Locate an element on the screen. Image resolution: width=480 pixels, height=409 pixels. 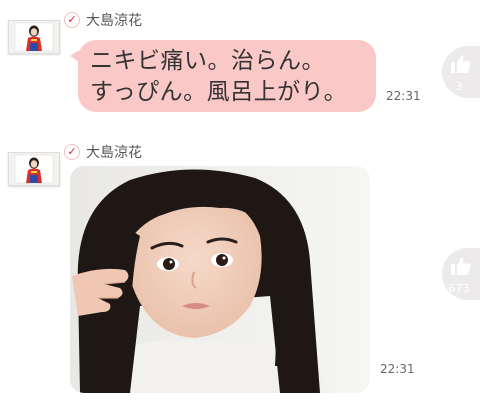
like-button: 673 is located at coordinates (461, 274).